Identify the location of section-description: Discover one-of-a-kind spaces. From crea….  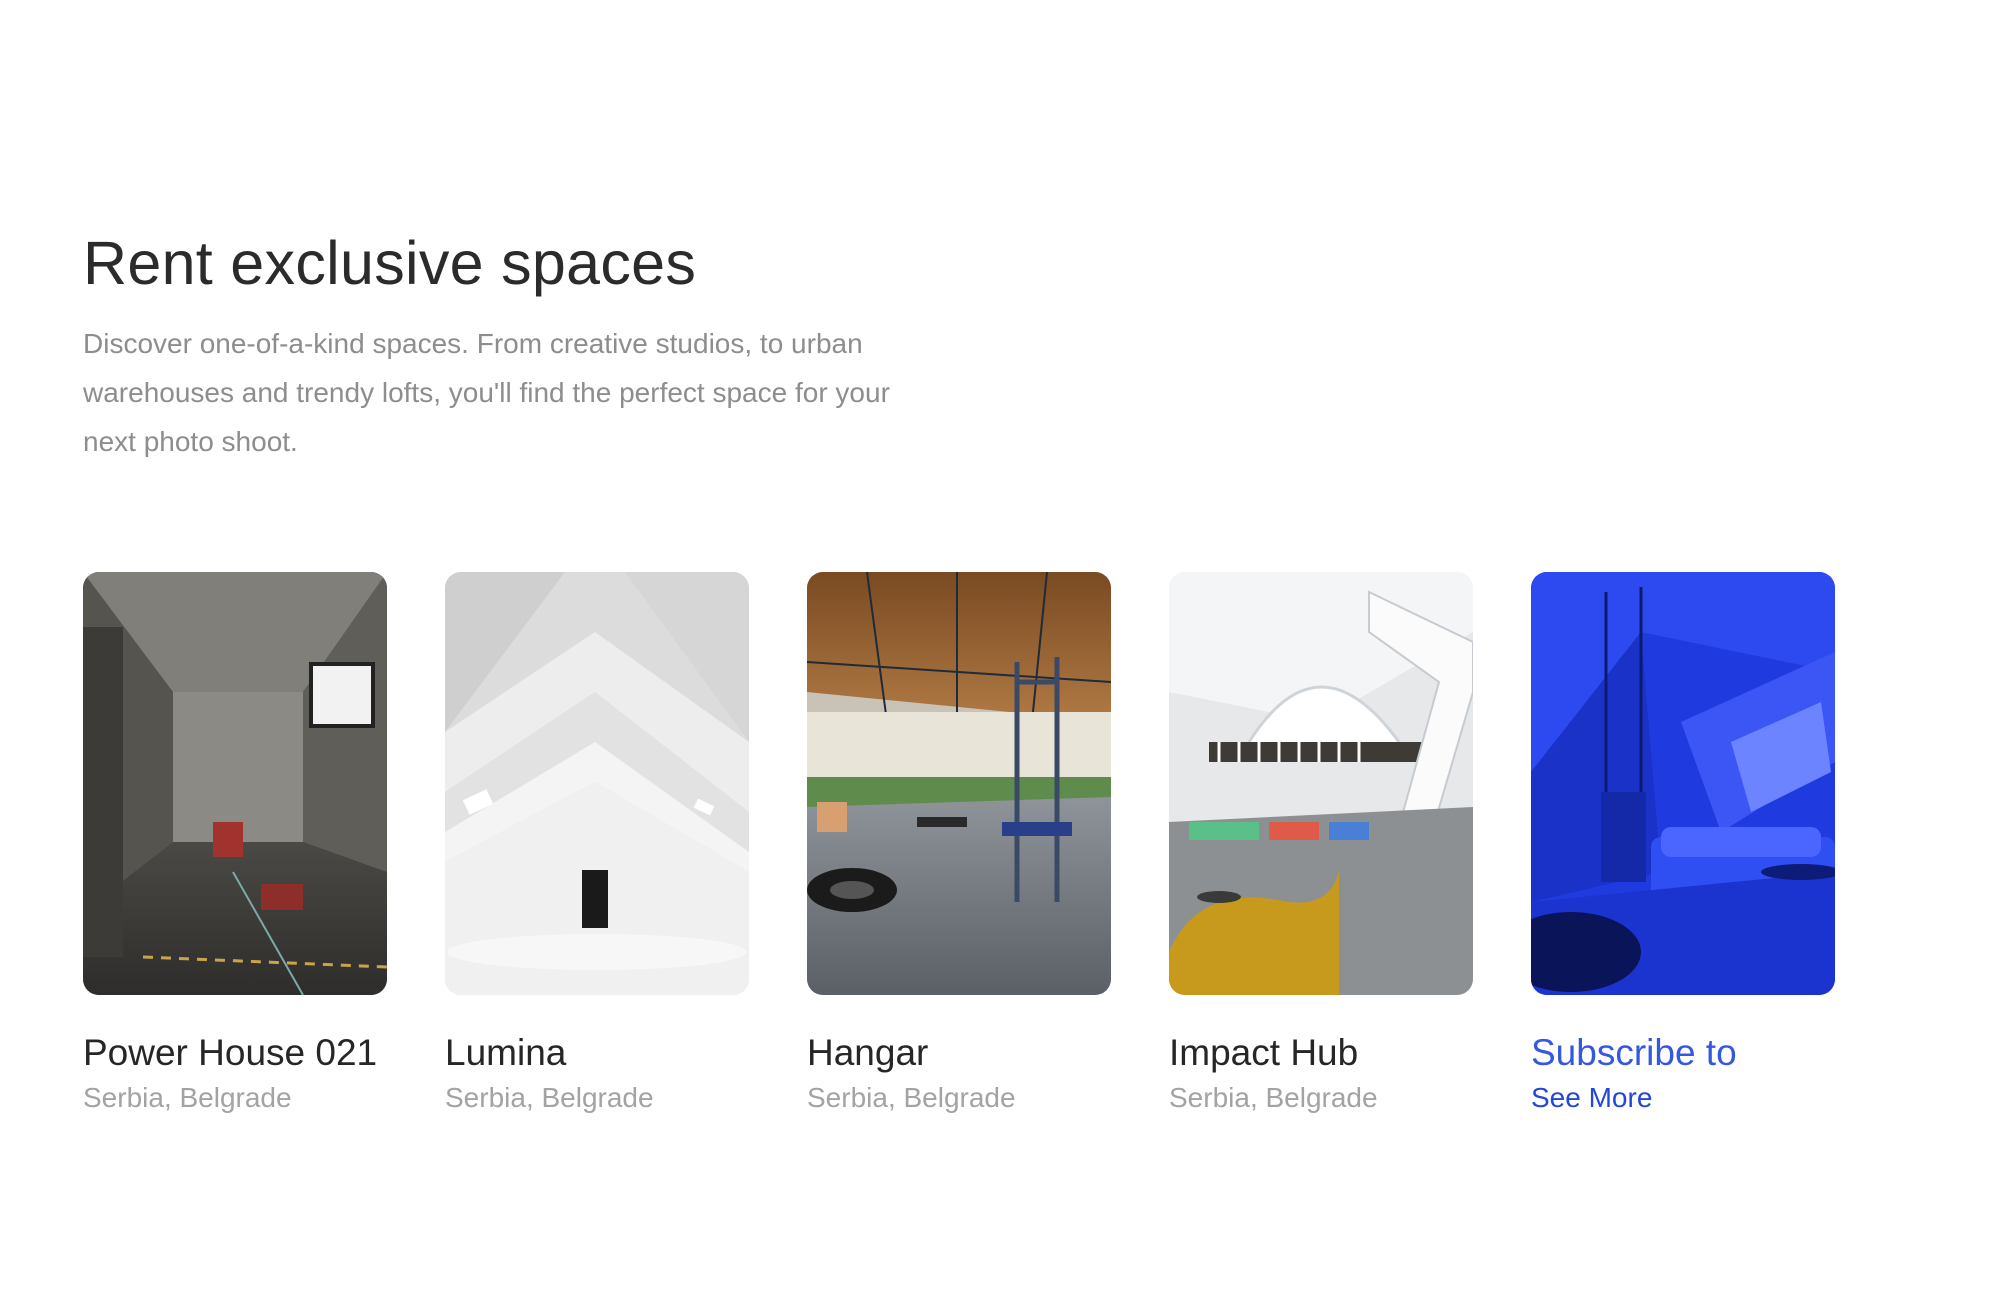
(486, 392).